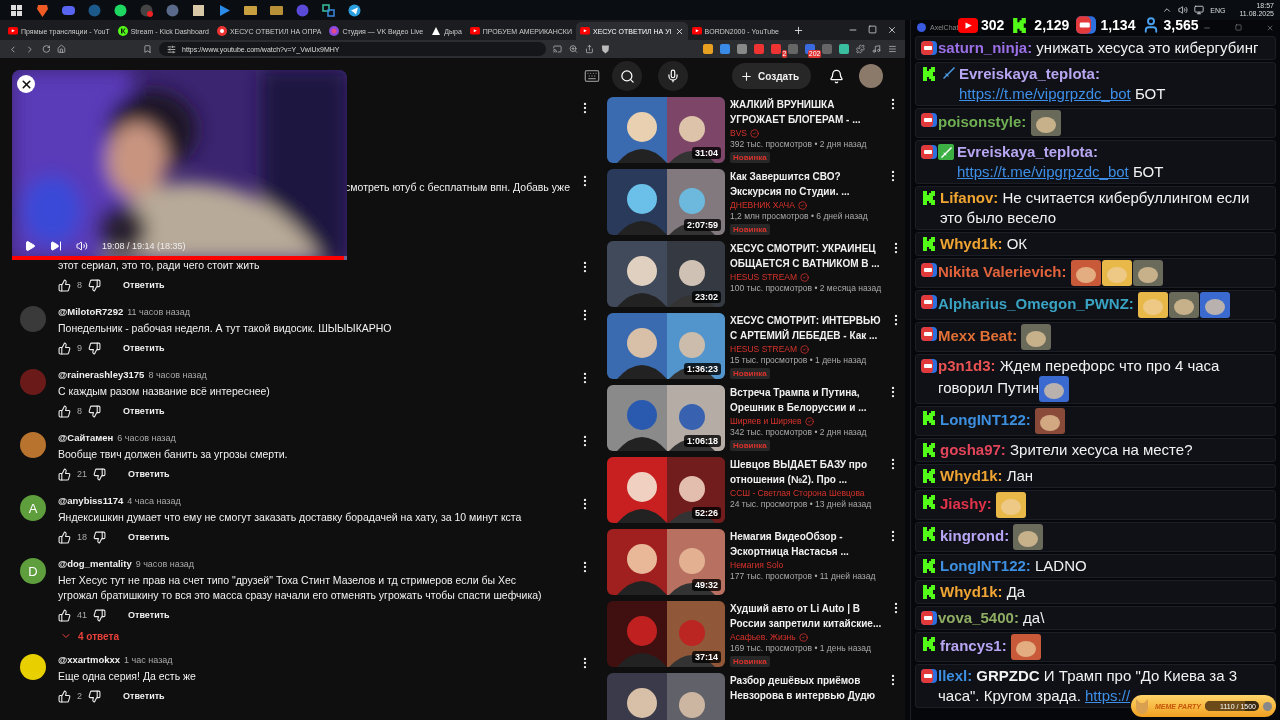 The width and height of the screenshot is (1280, 720). Describe the element at coordinates (1142, 706) in the screenshot. I see `dog-head-icon` at that location.